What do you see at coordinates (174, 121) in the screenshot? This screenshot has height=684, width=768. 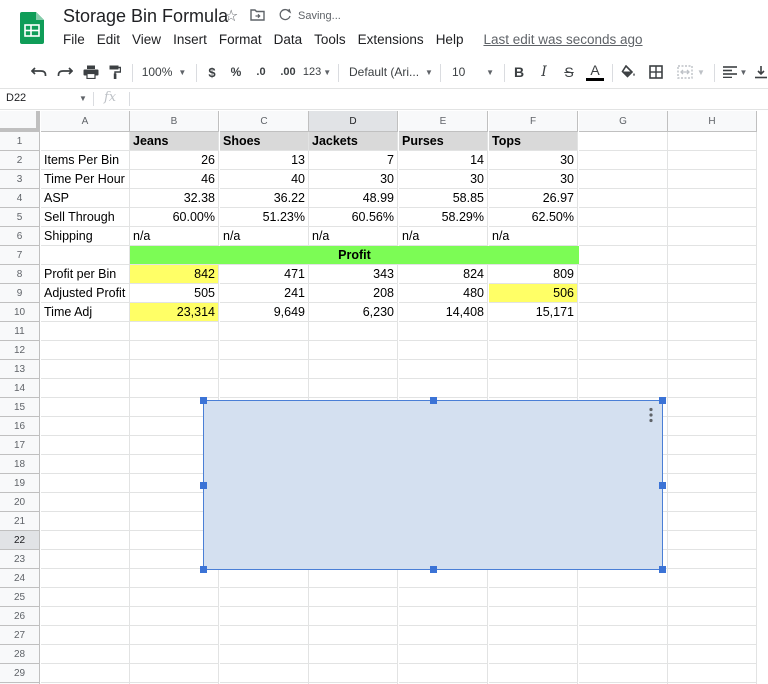 I see `column-header-b: B` at bounding box center [174, 121].